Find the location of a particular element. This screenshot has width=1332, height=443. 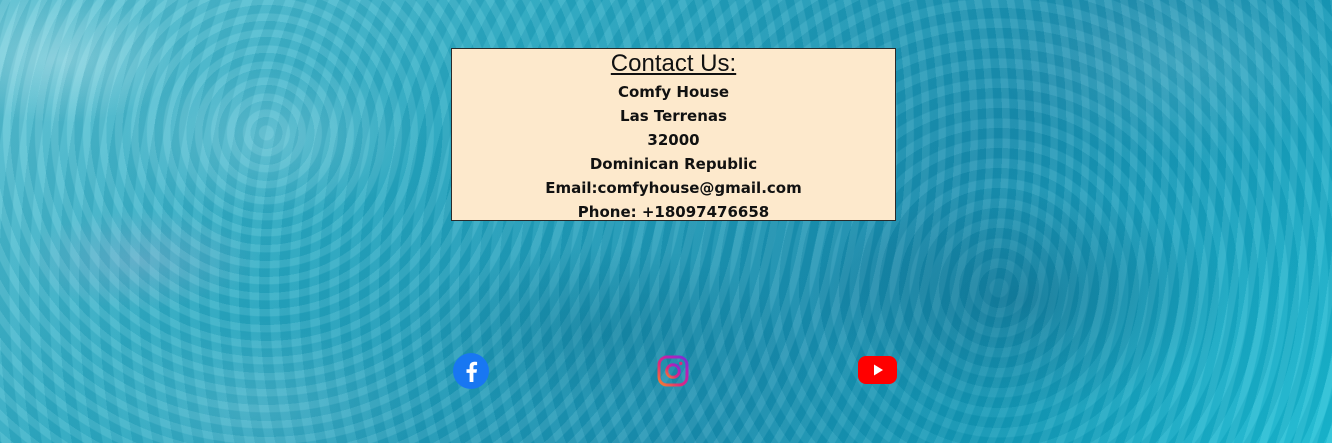

instagram-icon is located at coordinates (673, 371).